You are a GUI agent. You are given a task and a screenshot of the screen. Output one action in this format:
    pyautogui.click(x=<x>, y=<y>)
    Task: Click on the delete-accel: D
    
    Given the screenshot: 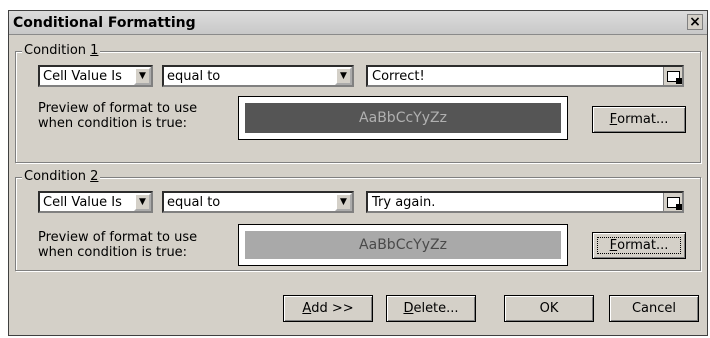 What is the action you would take?
    pyautogui.click(x=408, y=308)
    